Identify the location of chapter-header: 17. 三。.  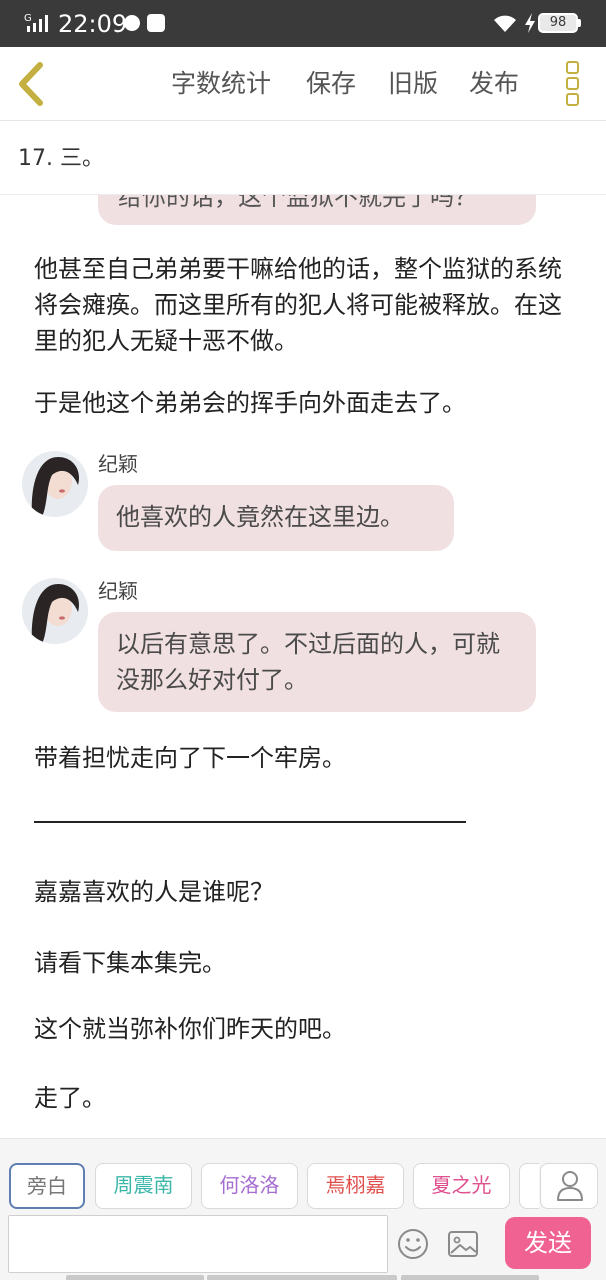
(303, 158).